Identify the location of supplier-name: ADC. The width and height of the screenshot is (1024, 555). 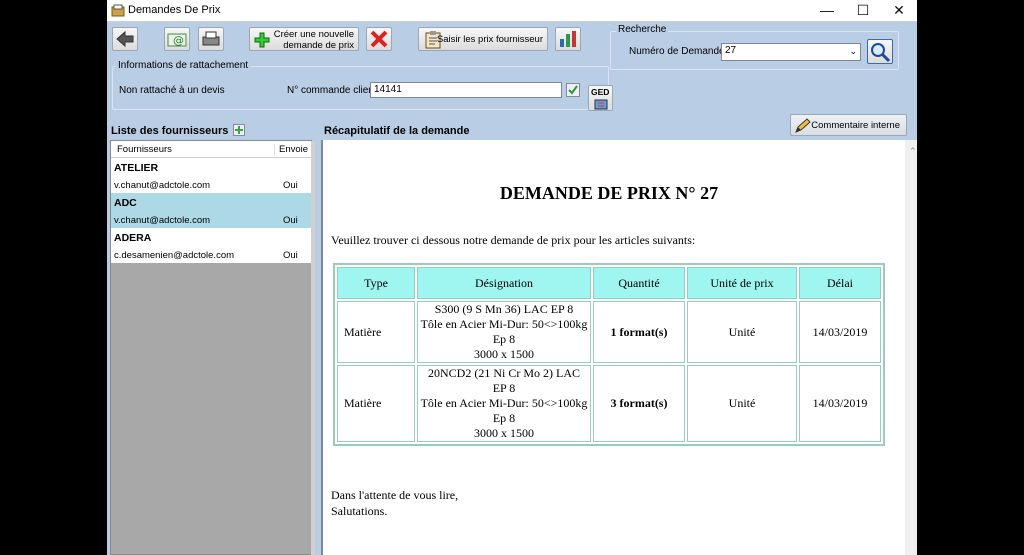
(125, 203).